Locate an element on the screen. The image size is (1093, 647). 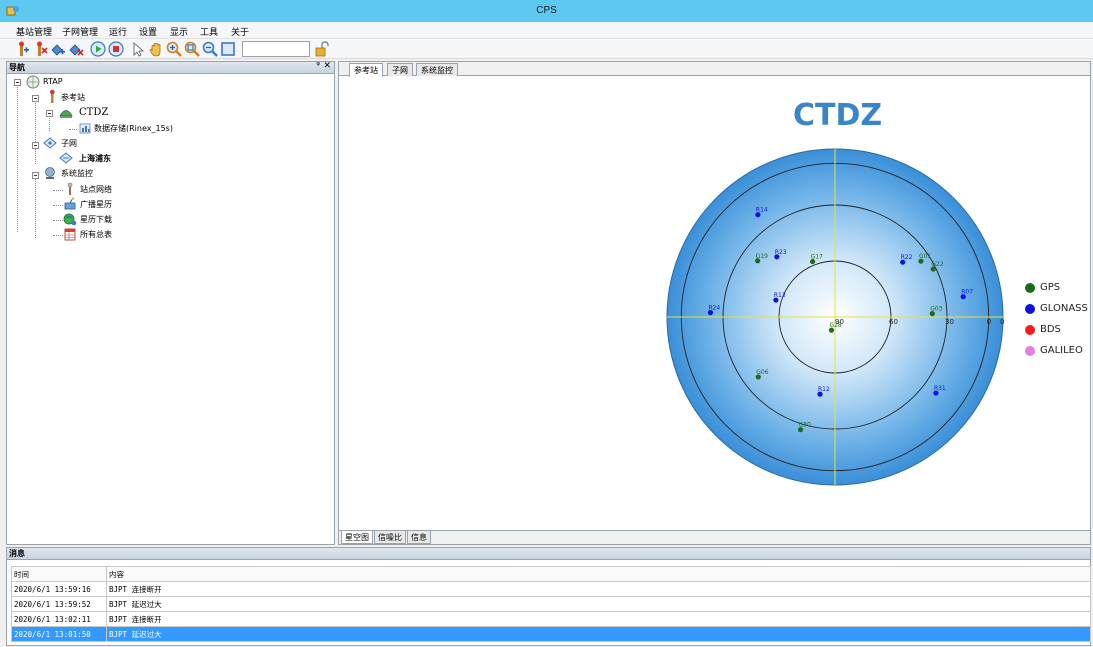
title-bar: CPS is located at coordinates (546, 11).